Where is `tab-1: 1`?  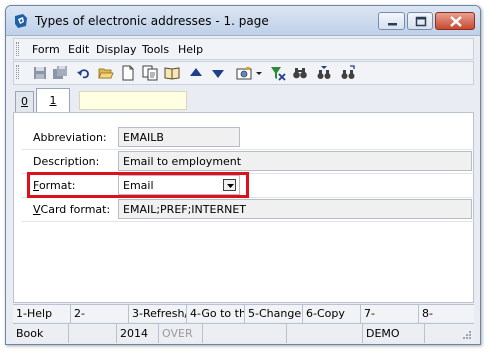 tab-1: 1 is located at coordinates (53, 100).